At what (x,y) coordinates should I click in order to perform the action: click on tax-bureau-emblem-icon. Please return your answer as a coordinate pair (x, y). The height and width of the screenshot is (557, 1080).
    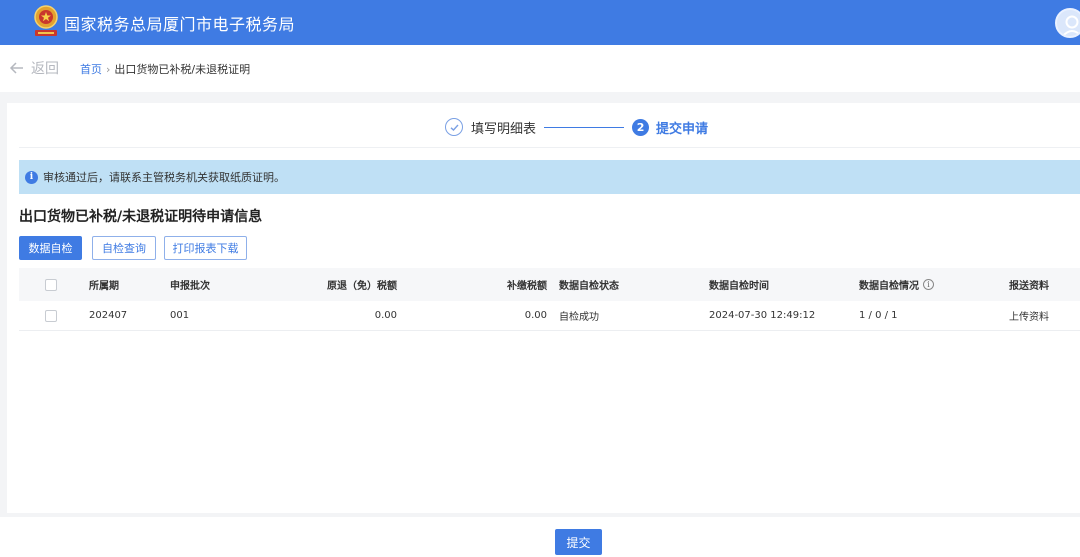
    Looking at the image, I should click on (46, 22).